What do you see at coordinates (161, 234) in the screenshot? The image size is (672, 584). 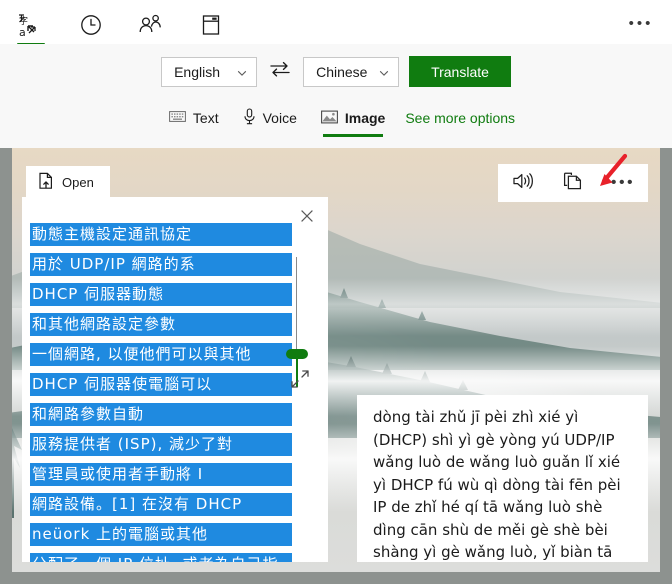 I see `ocr-line: 動態主機設定通訊協定` at bounding box center [161, 234].